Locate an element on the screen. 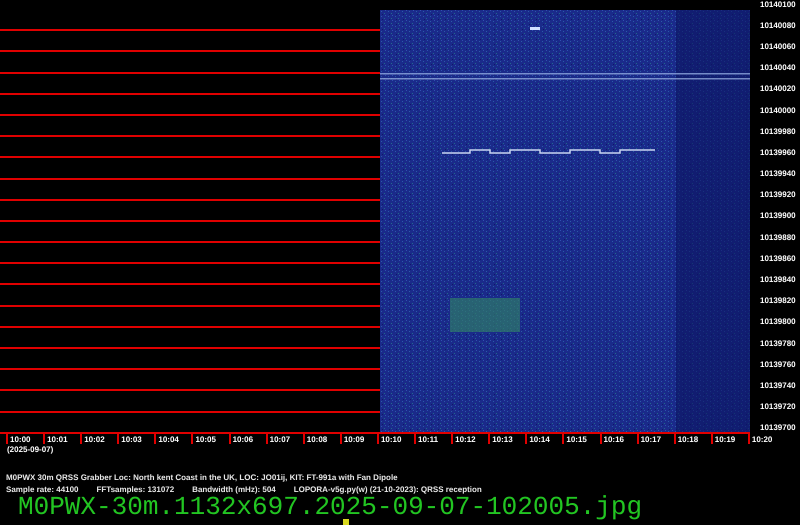  time-label: 10:02 is located at coordinates (99, 439).